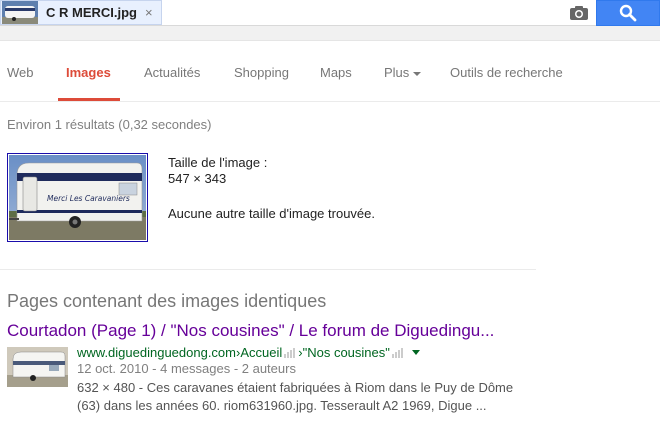  I want to click on result-meta: 12 oct. 2010 - 4 messages - 2 auteurs, so click(186, 368).